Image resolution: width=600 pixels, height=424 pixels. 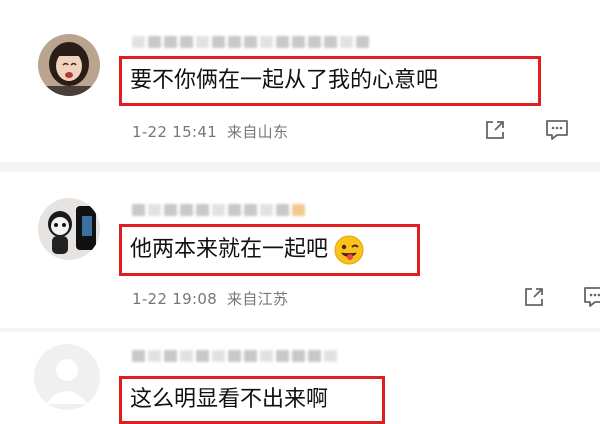 I want to click on comment-text-highlight: 这么明显看不出来啊, so click(x=252, y=400).